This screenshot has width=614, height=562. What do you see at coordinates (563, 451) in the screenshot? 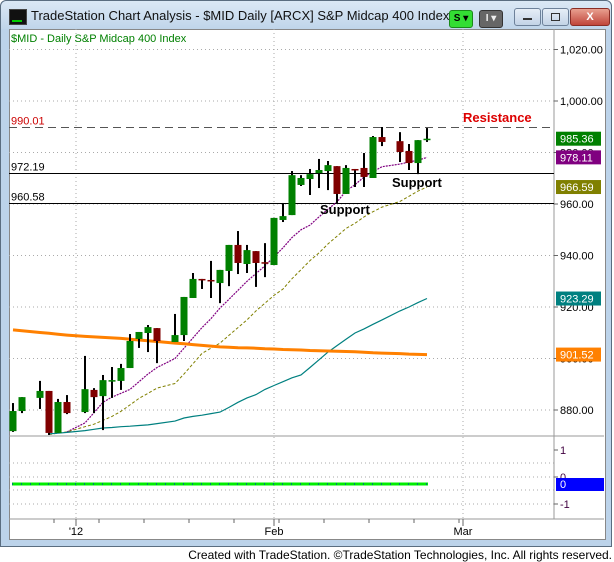
I see `indicator-tick-label: 1` at bounding box center [563, 451].